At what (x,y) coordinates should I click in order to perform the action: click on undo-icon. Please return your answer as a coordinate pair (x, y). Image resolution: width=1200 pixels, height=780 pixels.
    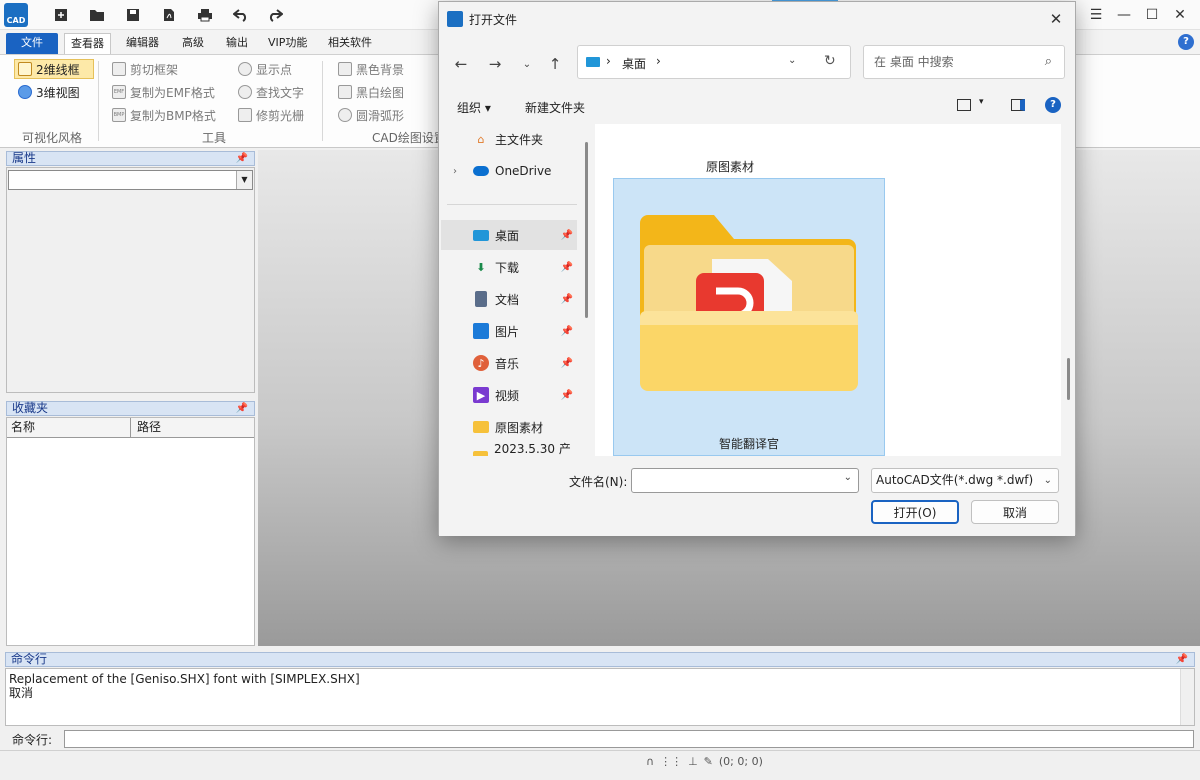
    Looking at the image, I should click on (241, 15).